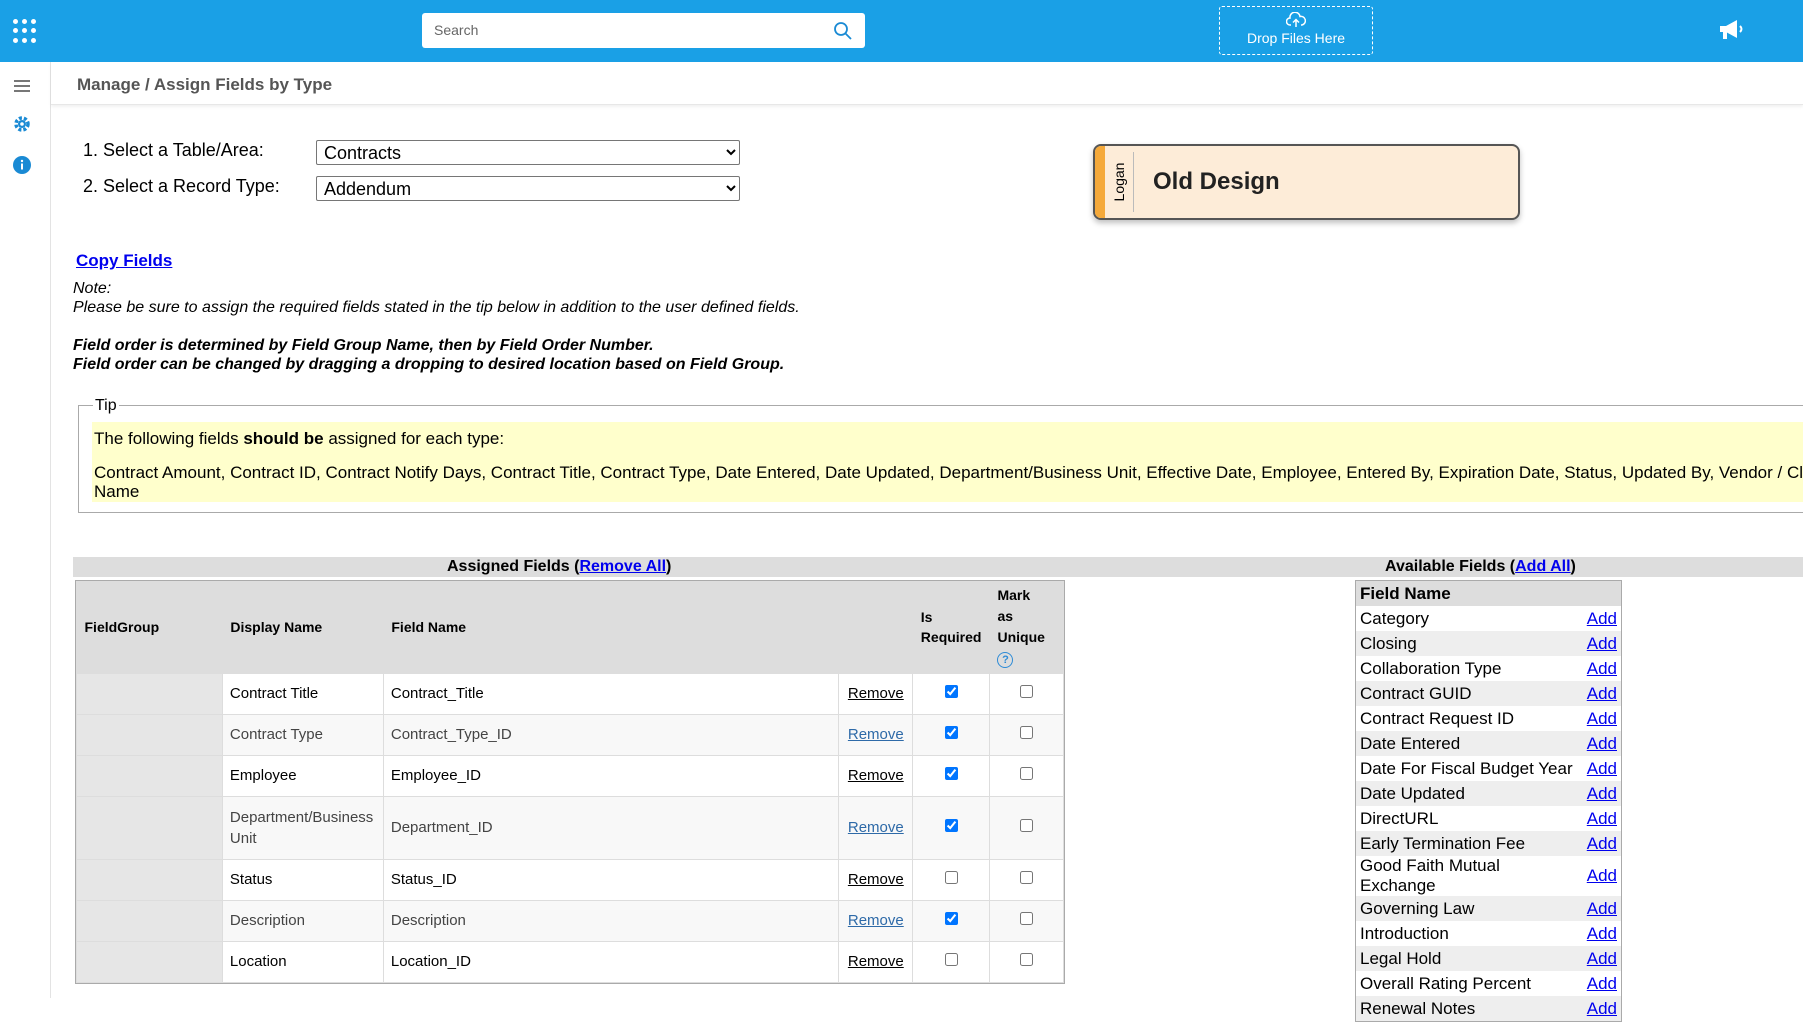 This screenshot has height=1022, width=1803. What do you see at coordinates (106, 406) in the screenshot?
I see `tip-legend: Tip` at bounding box center [106, 406].